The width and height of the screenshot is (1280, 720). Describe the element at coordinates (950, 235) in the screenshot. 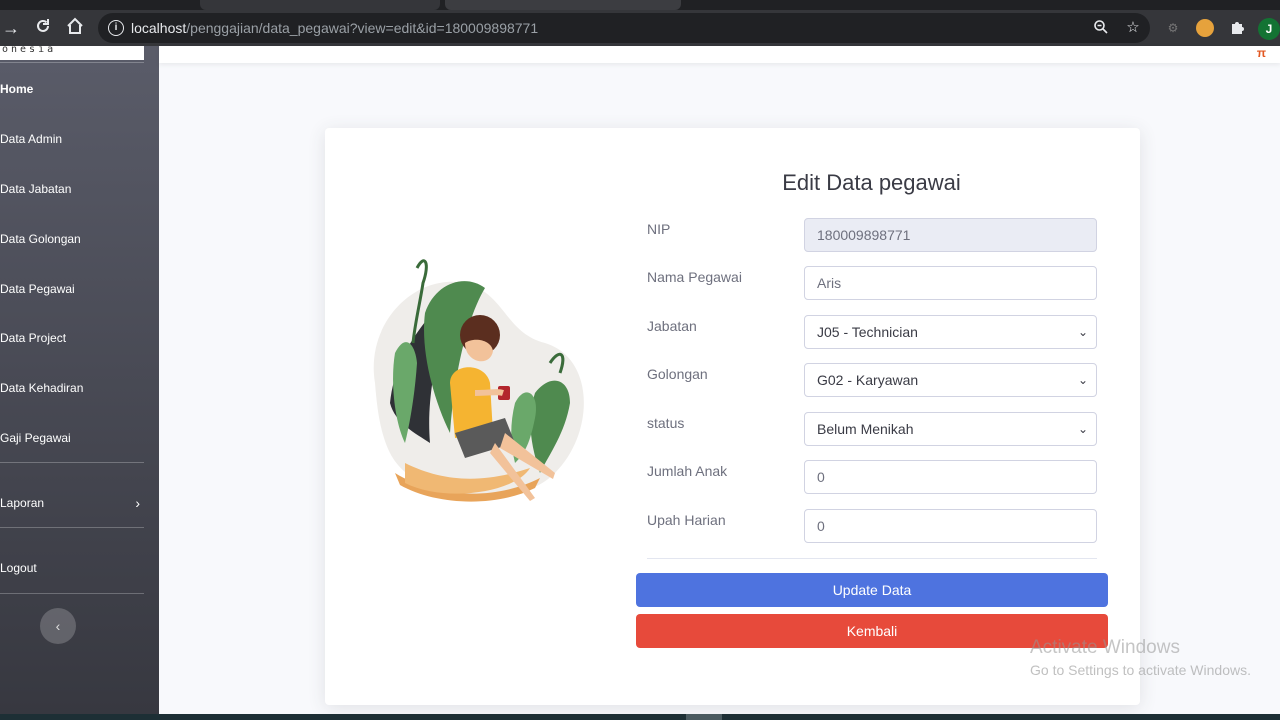

I see `nip-field: 180009898771` at that location.